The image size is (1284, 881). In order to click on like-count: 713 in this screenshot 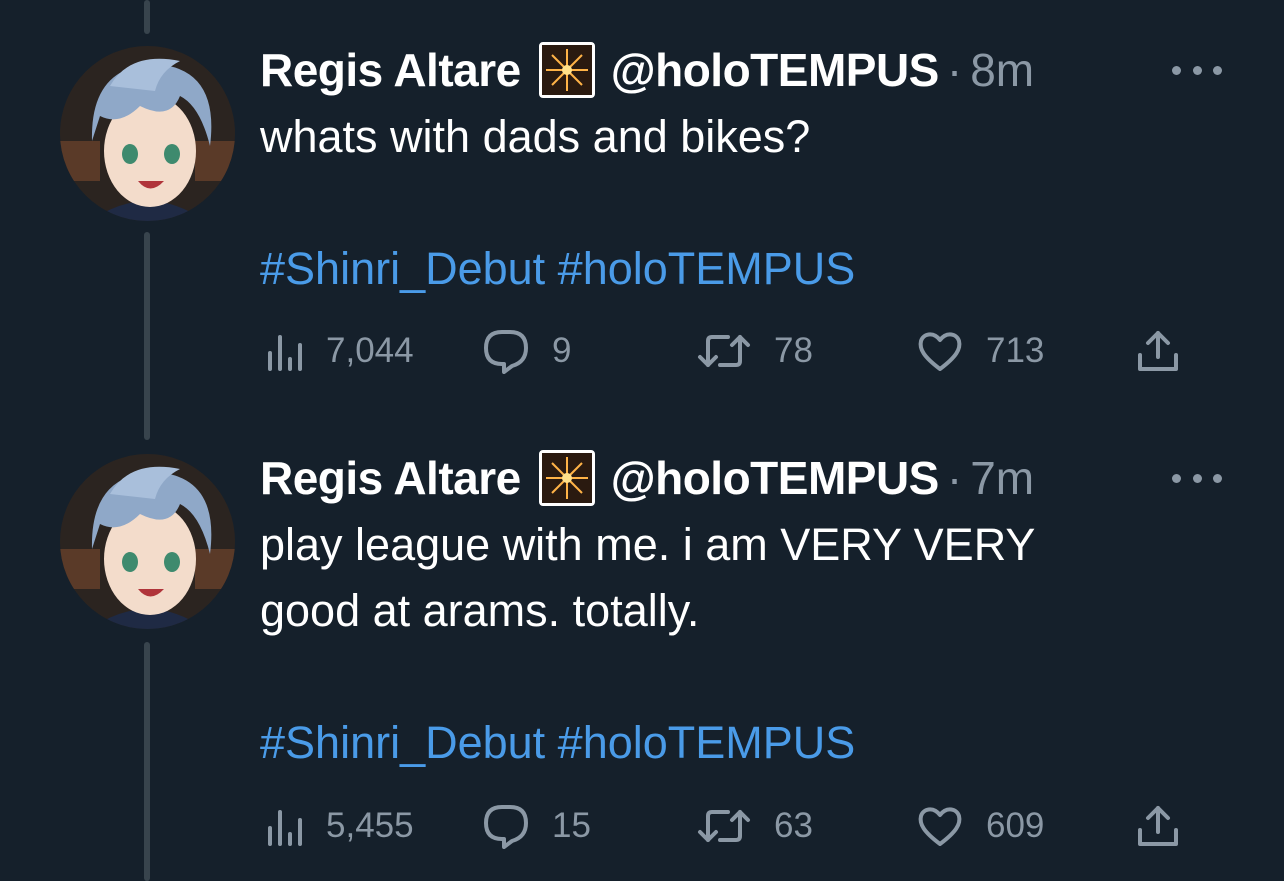, I will do `click(1015, 350)`.